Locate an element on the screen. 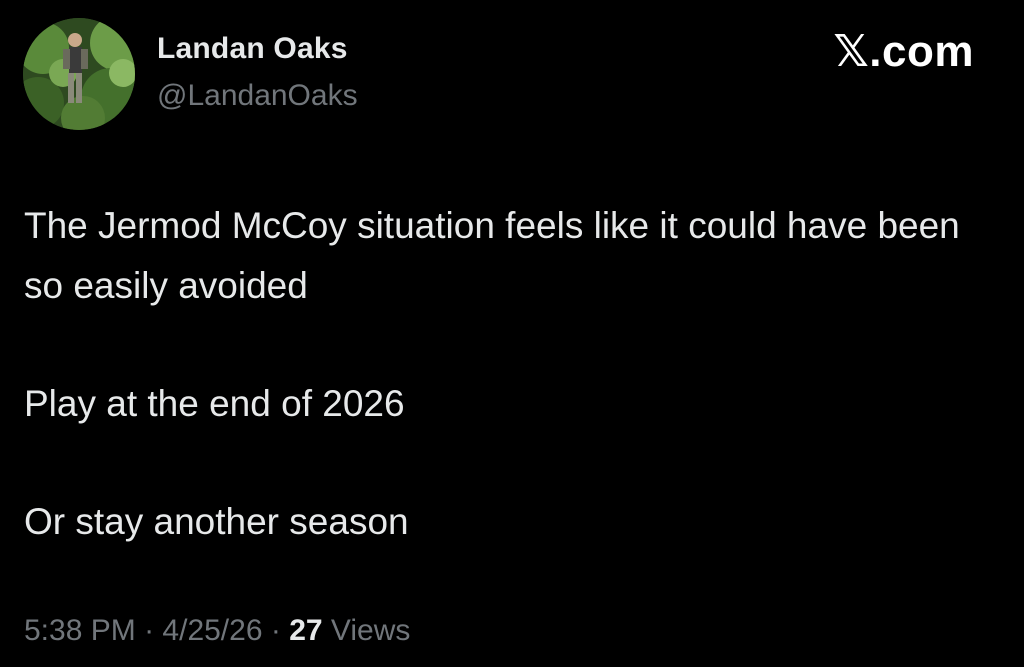 This screenshot has width=1024, height=667. avatar is located at coordinates (79, 74).